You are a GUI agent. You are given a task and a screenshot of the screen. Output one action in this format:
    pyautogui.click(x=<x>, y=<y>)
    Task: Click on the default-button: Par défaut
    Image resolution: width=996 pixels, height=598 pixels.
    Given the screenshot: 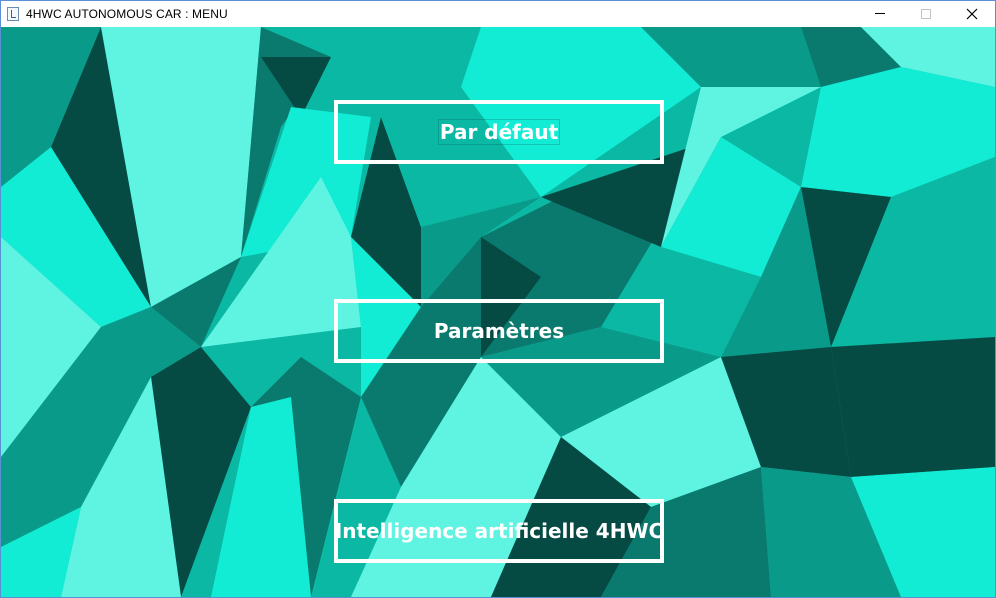 What is the action you would take?
    pyautogui.click(x=499, y=132)
    